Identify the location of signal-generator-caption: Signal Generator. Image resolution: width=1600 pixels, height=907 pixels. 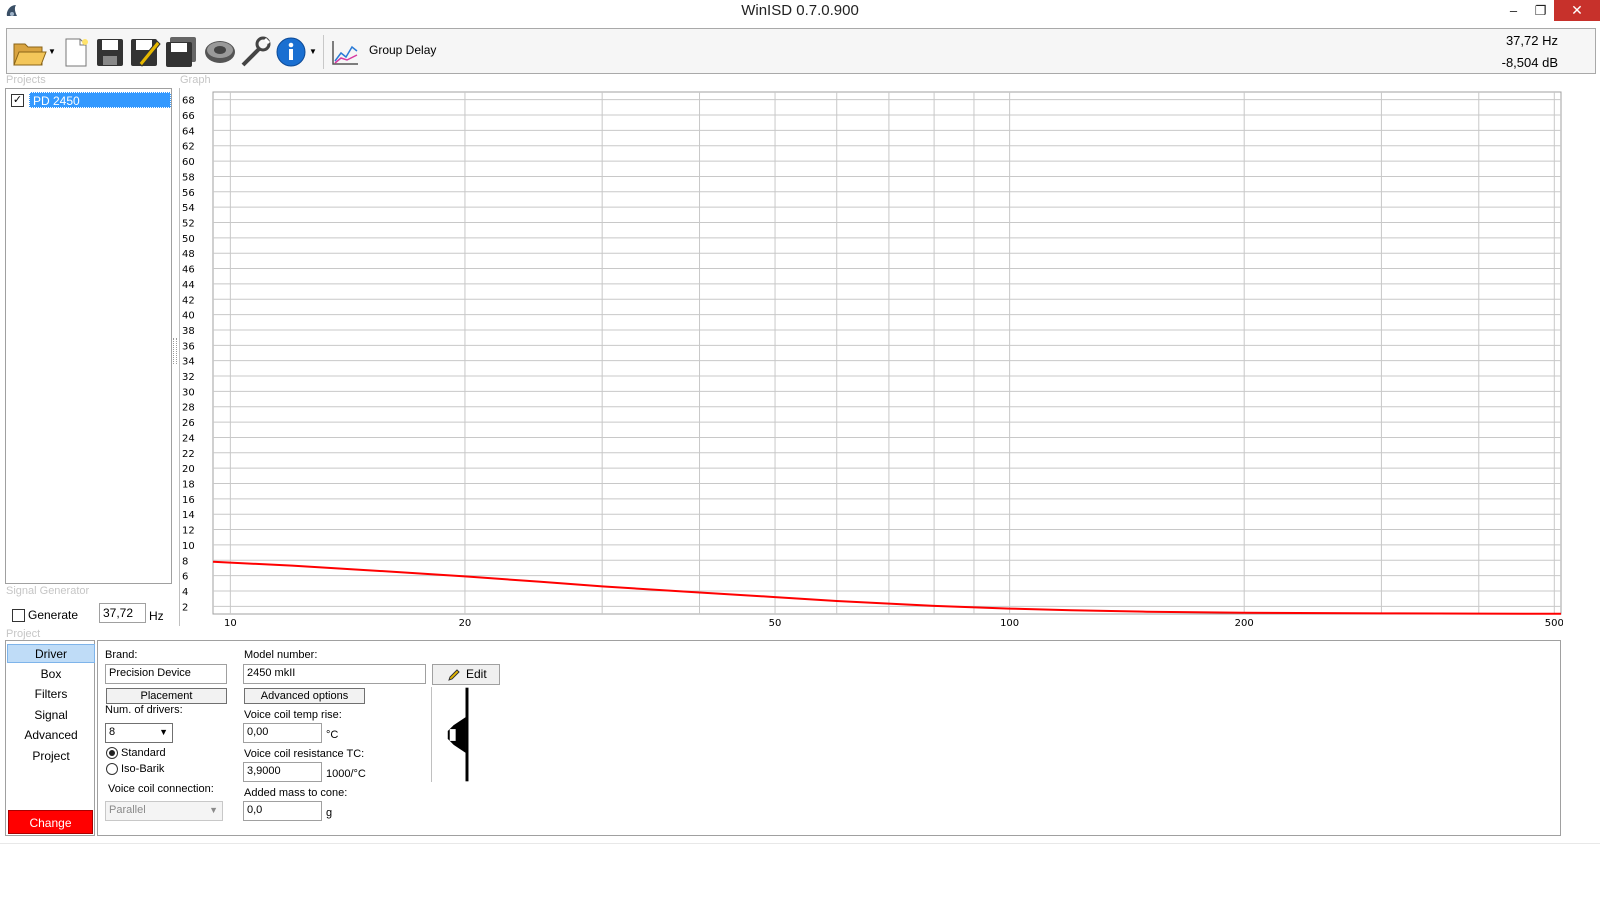
(48, 591).